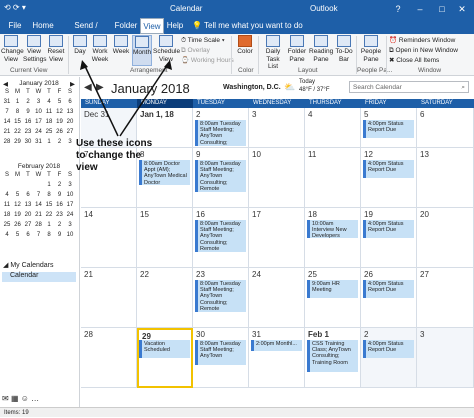 Image resolution: width=474 pixels, height=418 pixels. What do you see at coordinates (100, 87) in the screenshot?
I see `forward-arrow-icon: ▶` at bounding box center [100, 87].